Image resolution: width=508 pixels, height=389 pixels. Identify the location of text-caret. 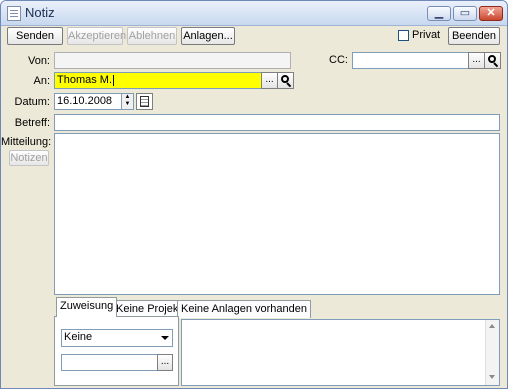
(114, 80).